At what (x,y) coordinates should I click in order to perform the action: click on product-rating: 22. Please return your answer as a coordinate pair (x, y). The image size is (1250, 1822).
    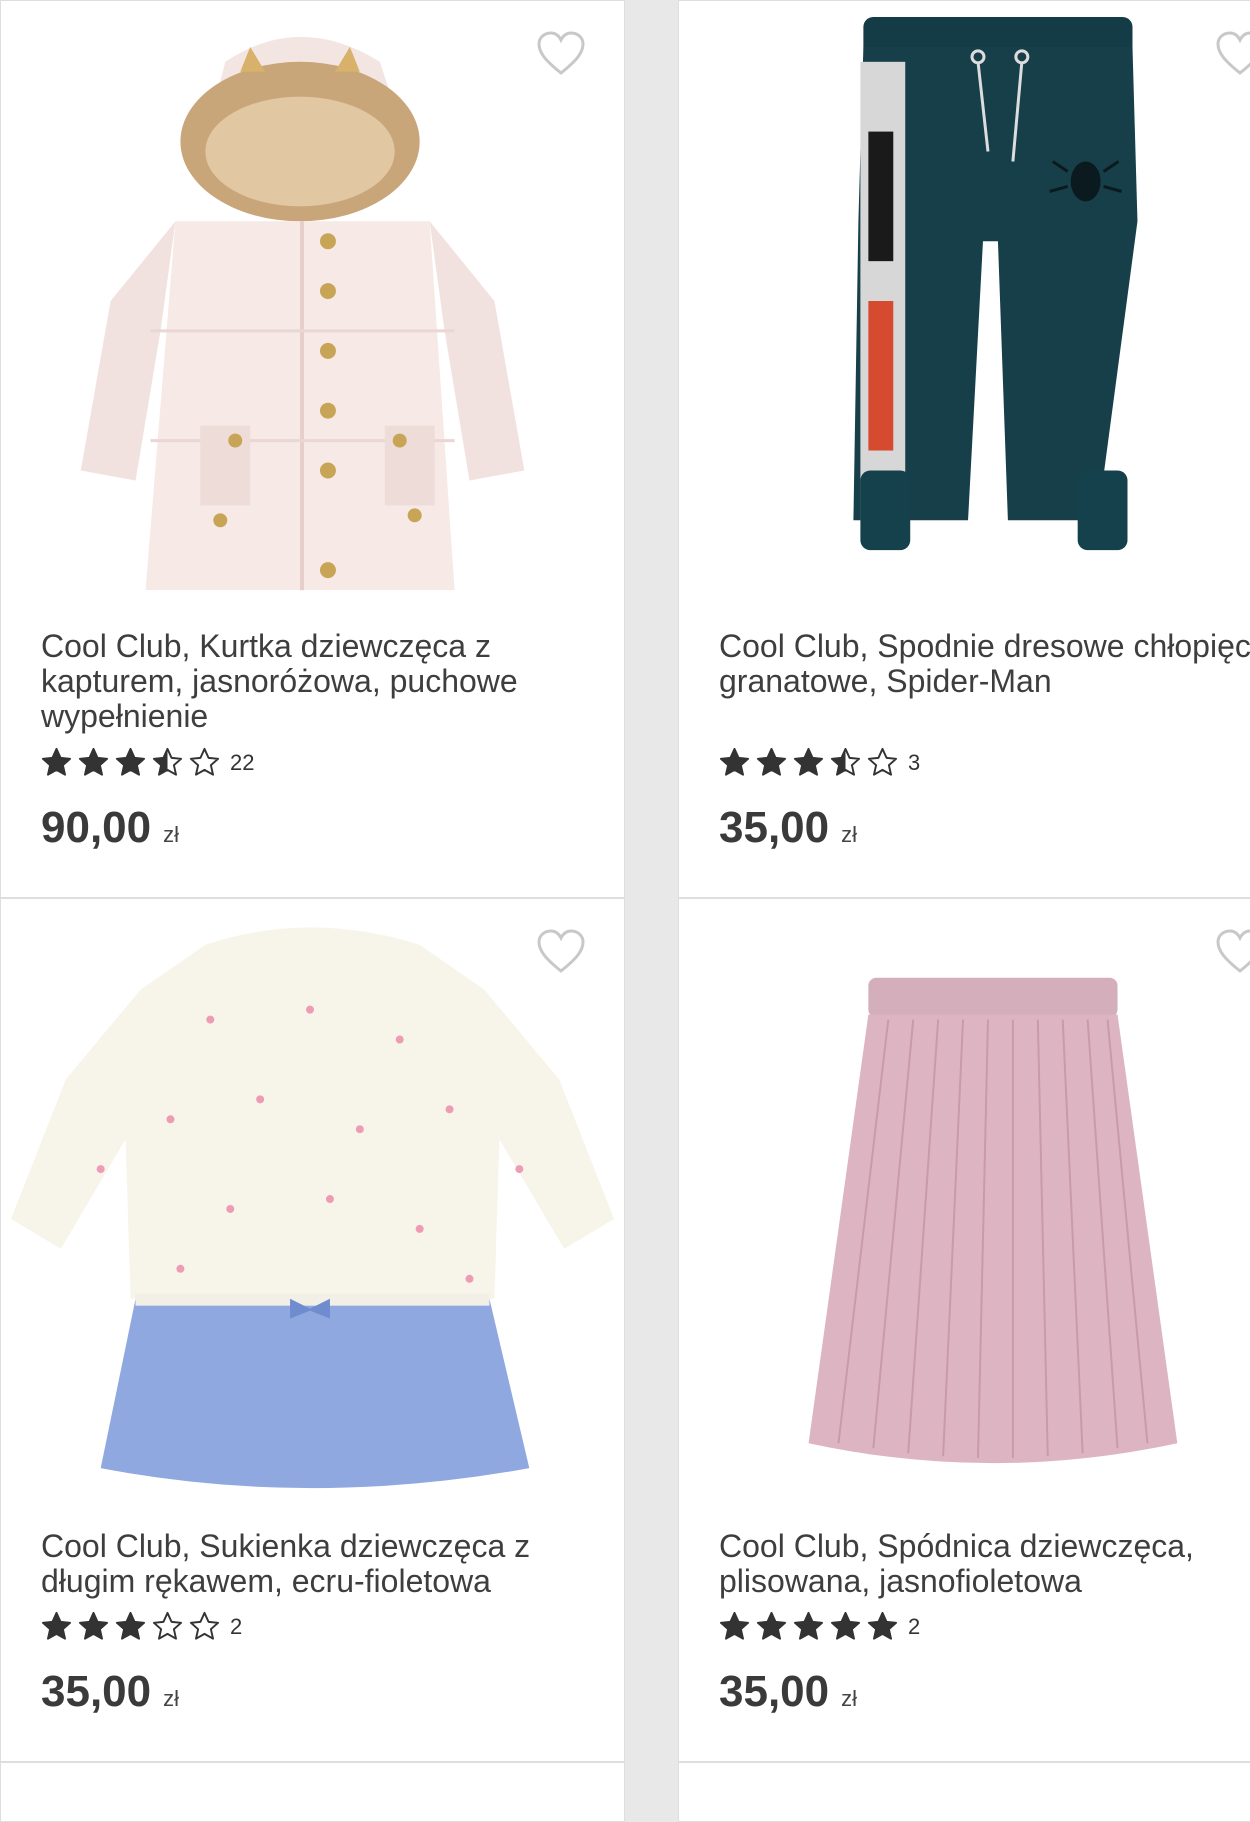
    Looking at the image, I should click on (147, 762).